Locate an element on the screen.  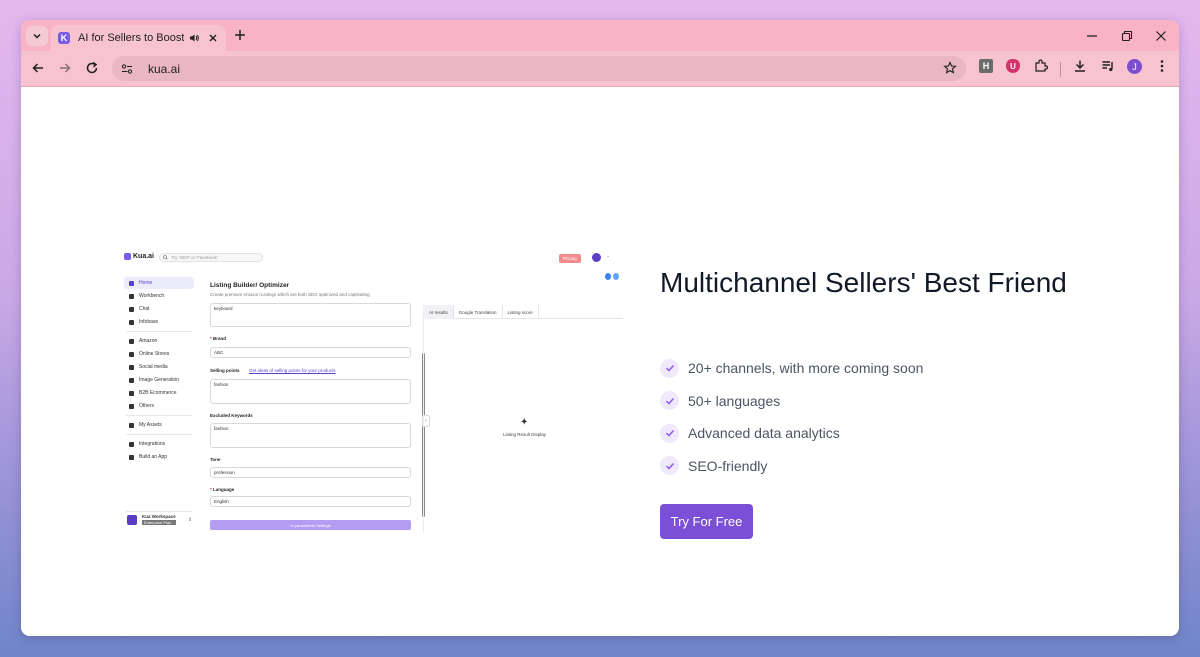
workspace-plan: Enterprise Plan is located at coordinates (159, 522).